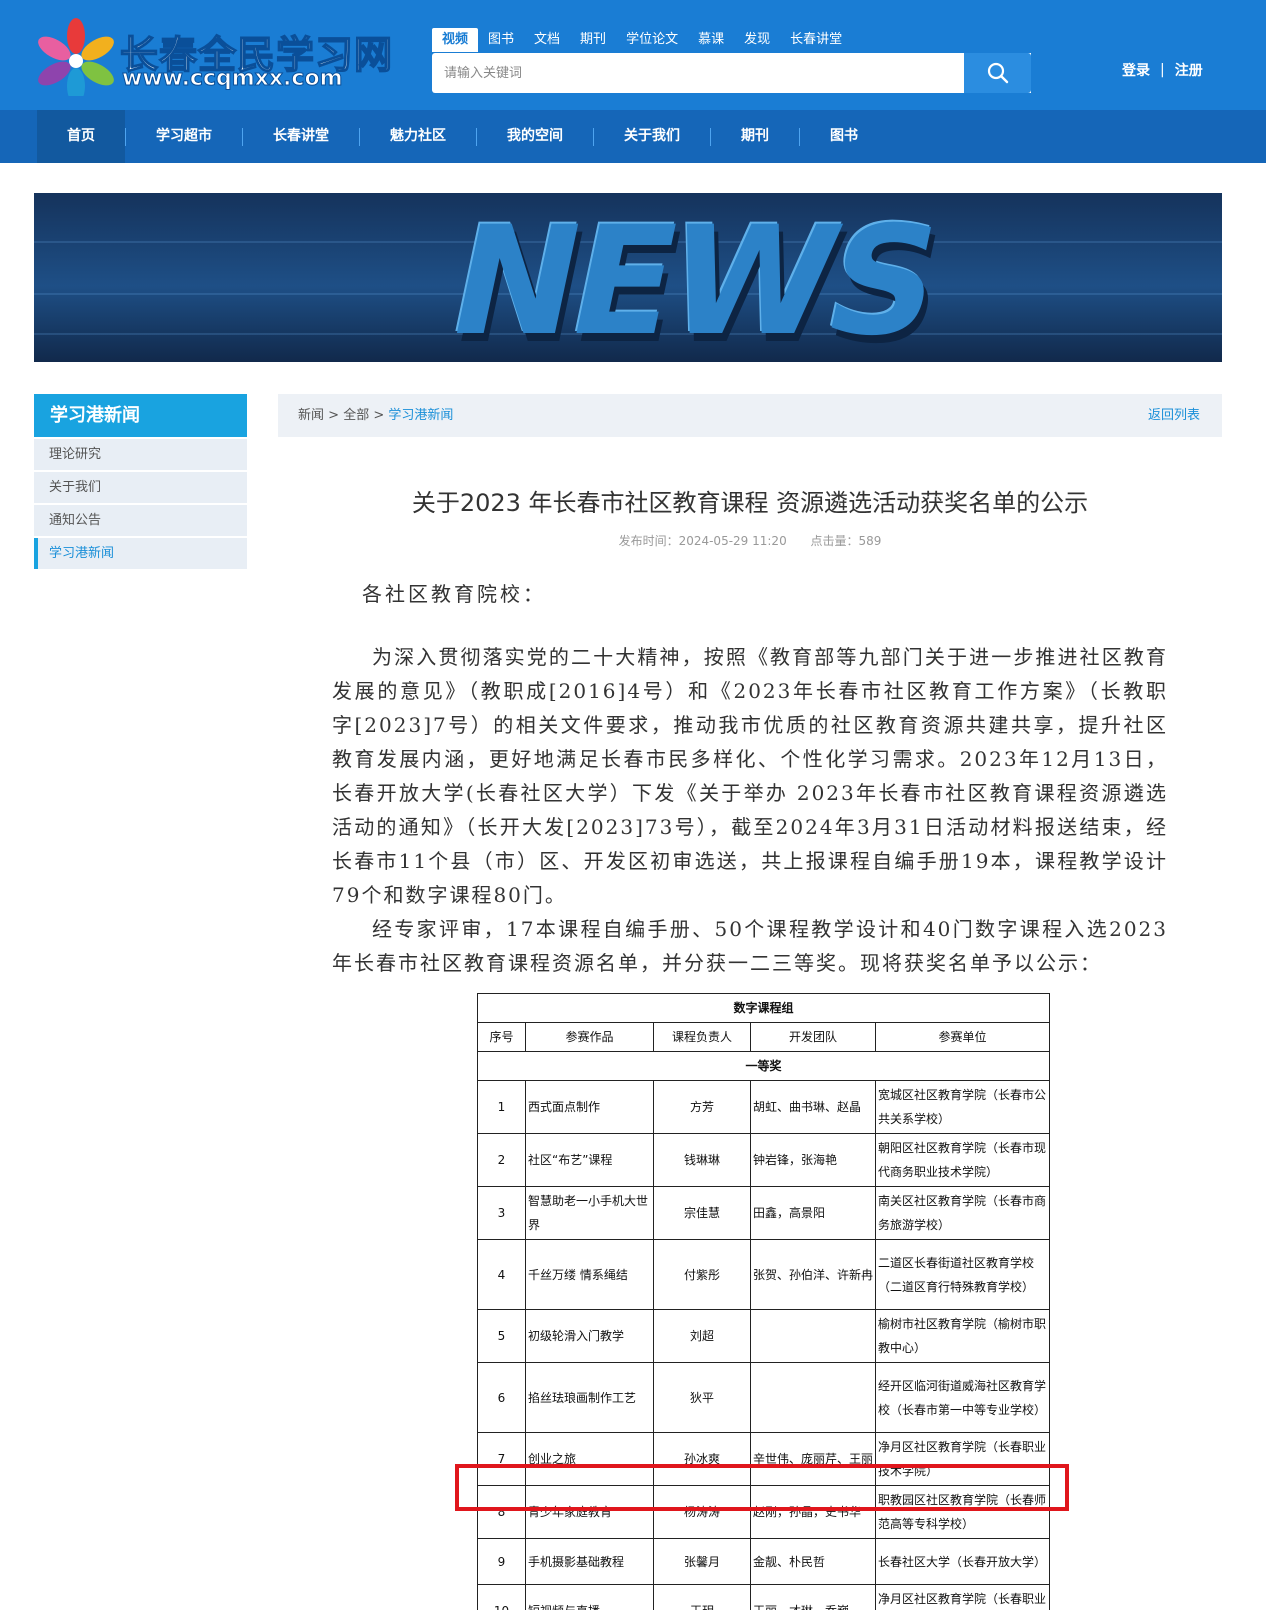  What do you see at coordinates (140, 553) in the screenshot?
I see `sidebar-item: 学习港新闻` at bounding box center [140, 553].